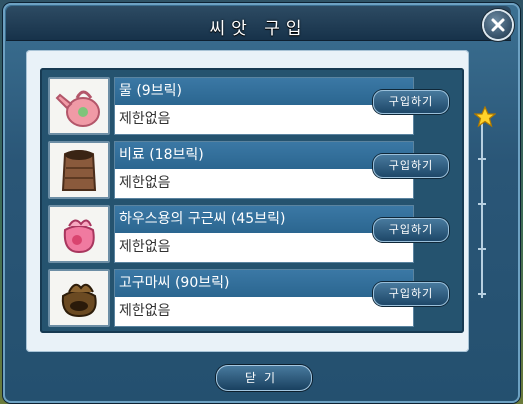  I want to click on item-name: 비료 (18브릭), so click(264, 155).